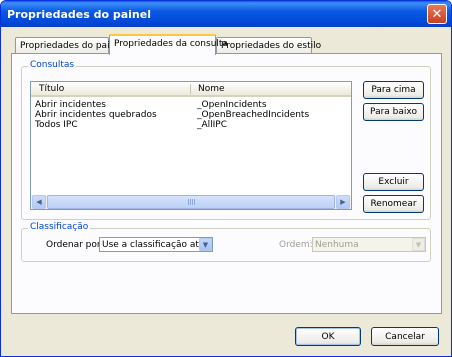  What do you see at coordinates (212, 125) in the screenshot?
I see `row-nome: _AllIPC` at bounding box center [212, 125].